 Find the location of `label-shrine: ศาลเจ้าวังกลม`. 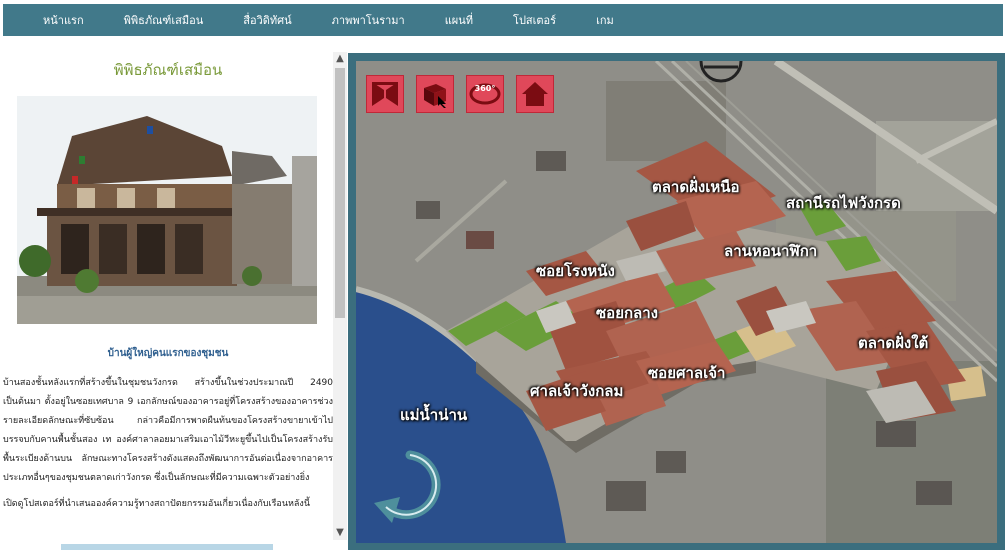

label-shrine: ศาลเจ้าวังกลม is located at coordinates (576, 391).